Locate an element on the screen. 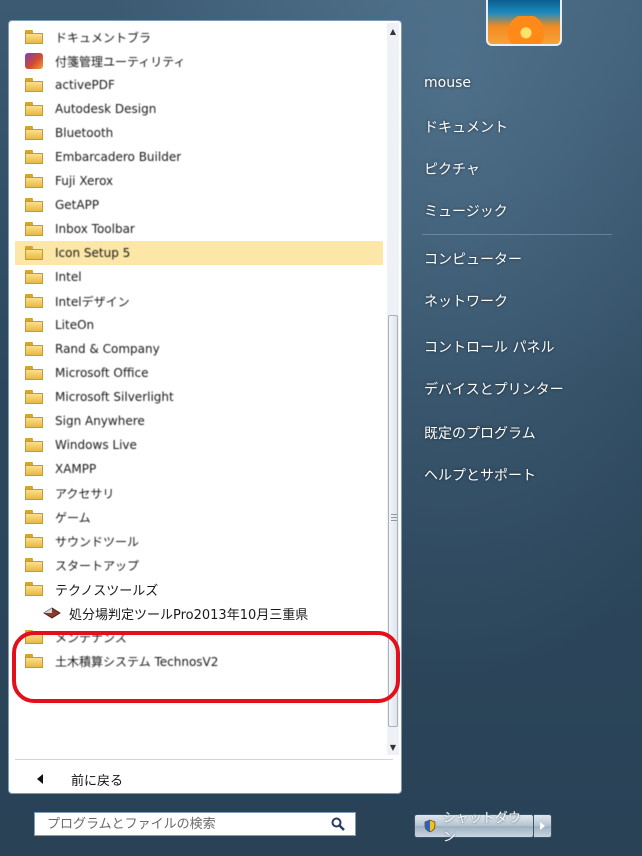  user-avatar is located at coordinates (524, 23).